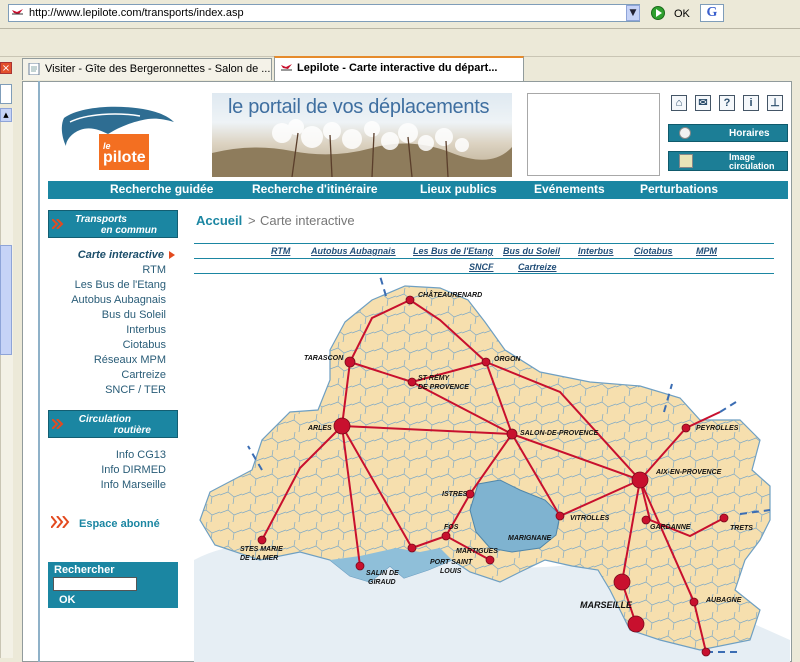 Image resolution: width=800 pixels, height=662 pixels. Describe the element at coordinates (172, 255) in the screenshot. I see `active-marker-icon` at that location.